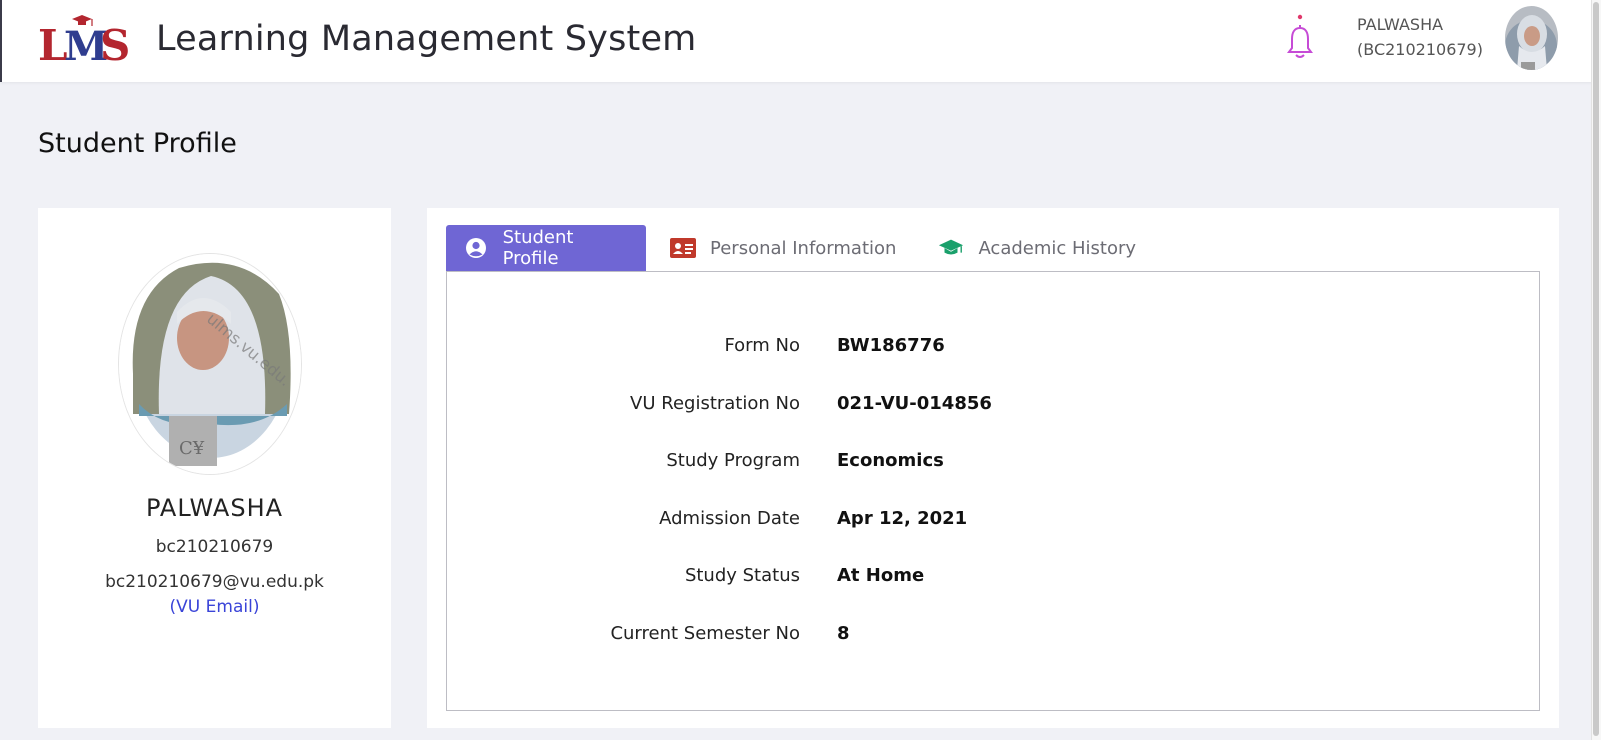  I want to click on tab-label: Student Profile, so click(538, 248).